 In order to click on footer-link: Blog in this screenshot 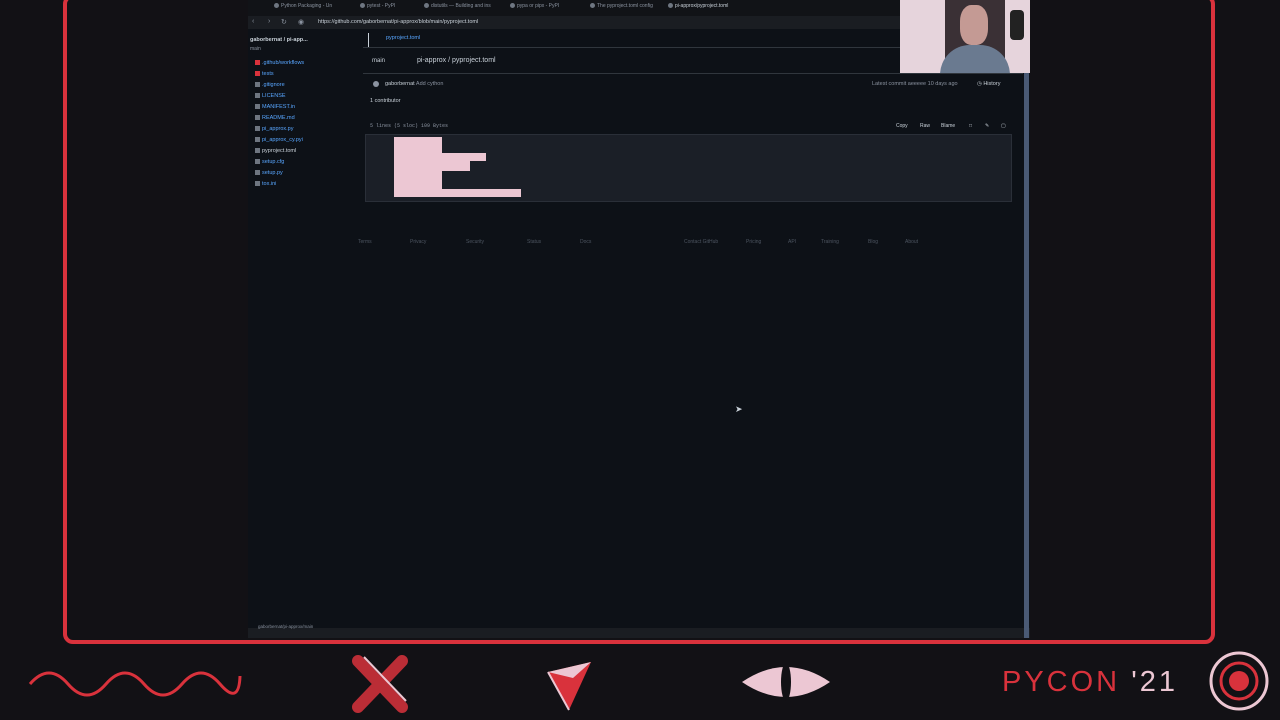, I will do `click(873, 242)`.